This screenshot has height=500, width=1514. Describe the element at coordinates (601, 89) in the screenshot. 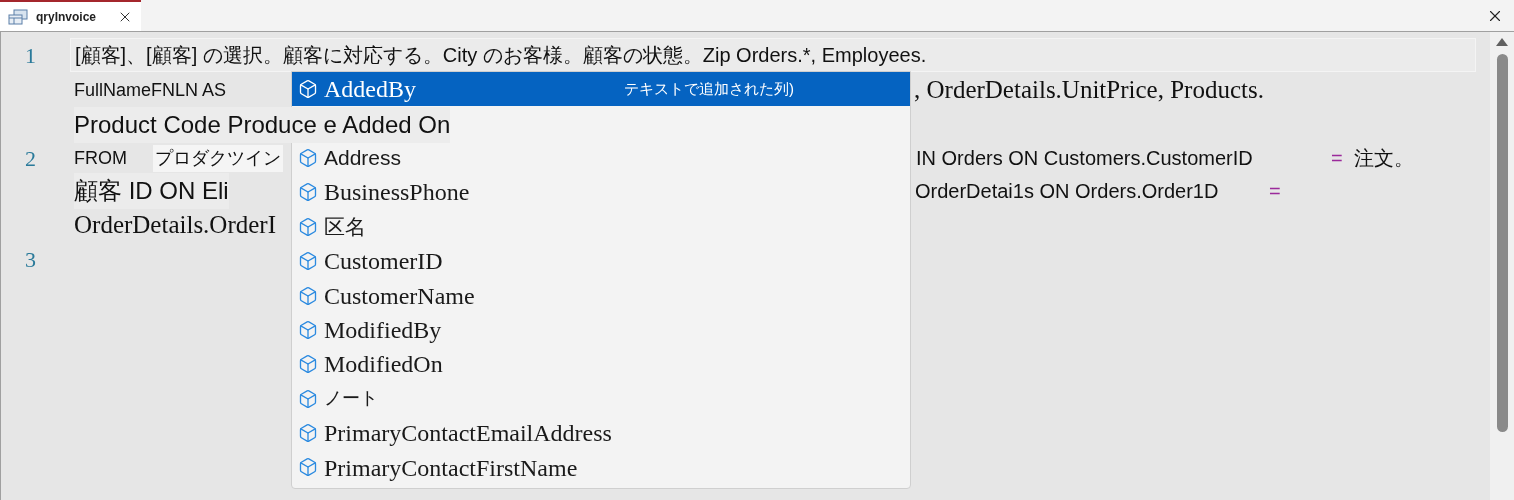

I see `autocomplete-item: AddedBy テキストで追加された列)` at that location.